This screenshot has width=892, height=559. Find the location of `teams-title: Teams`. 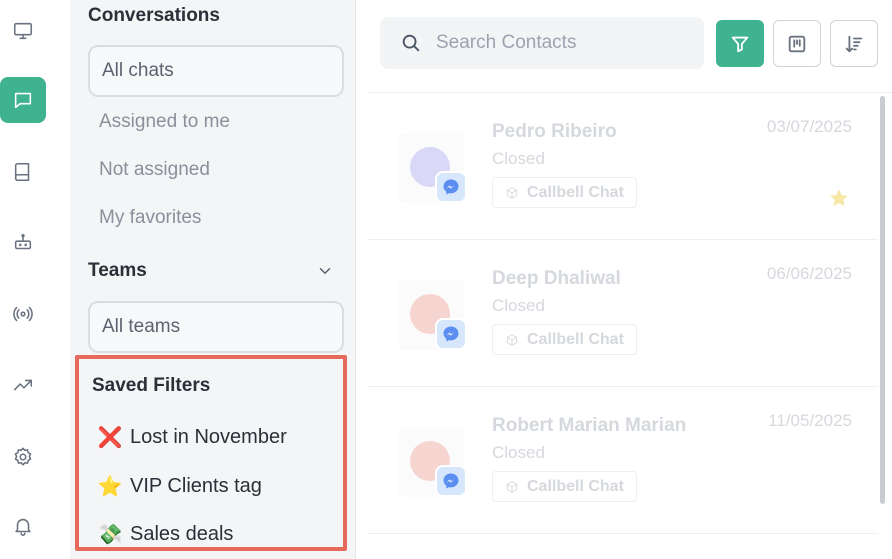

teams-title: Teams is located at coordinates (117, 270).